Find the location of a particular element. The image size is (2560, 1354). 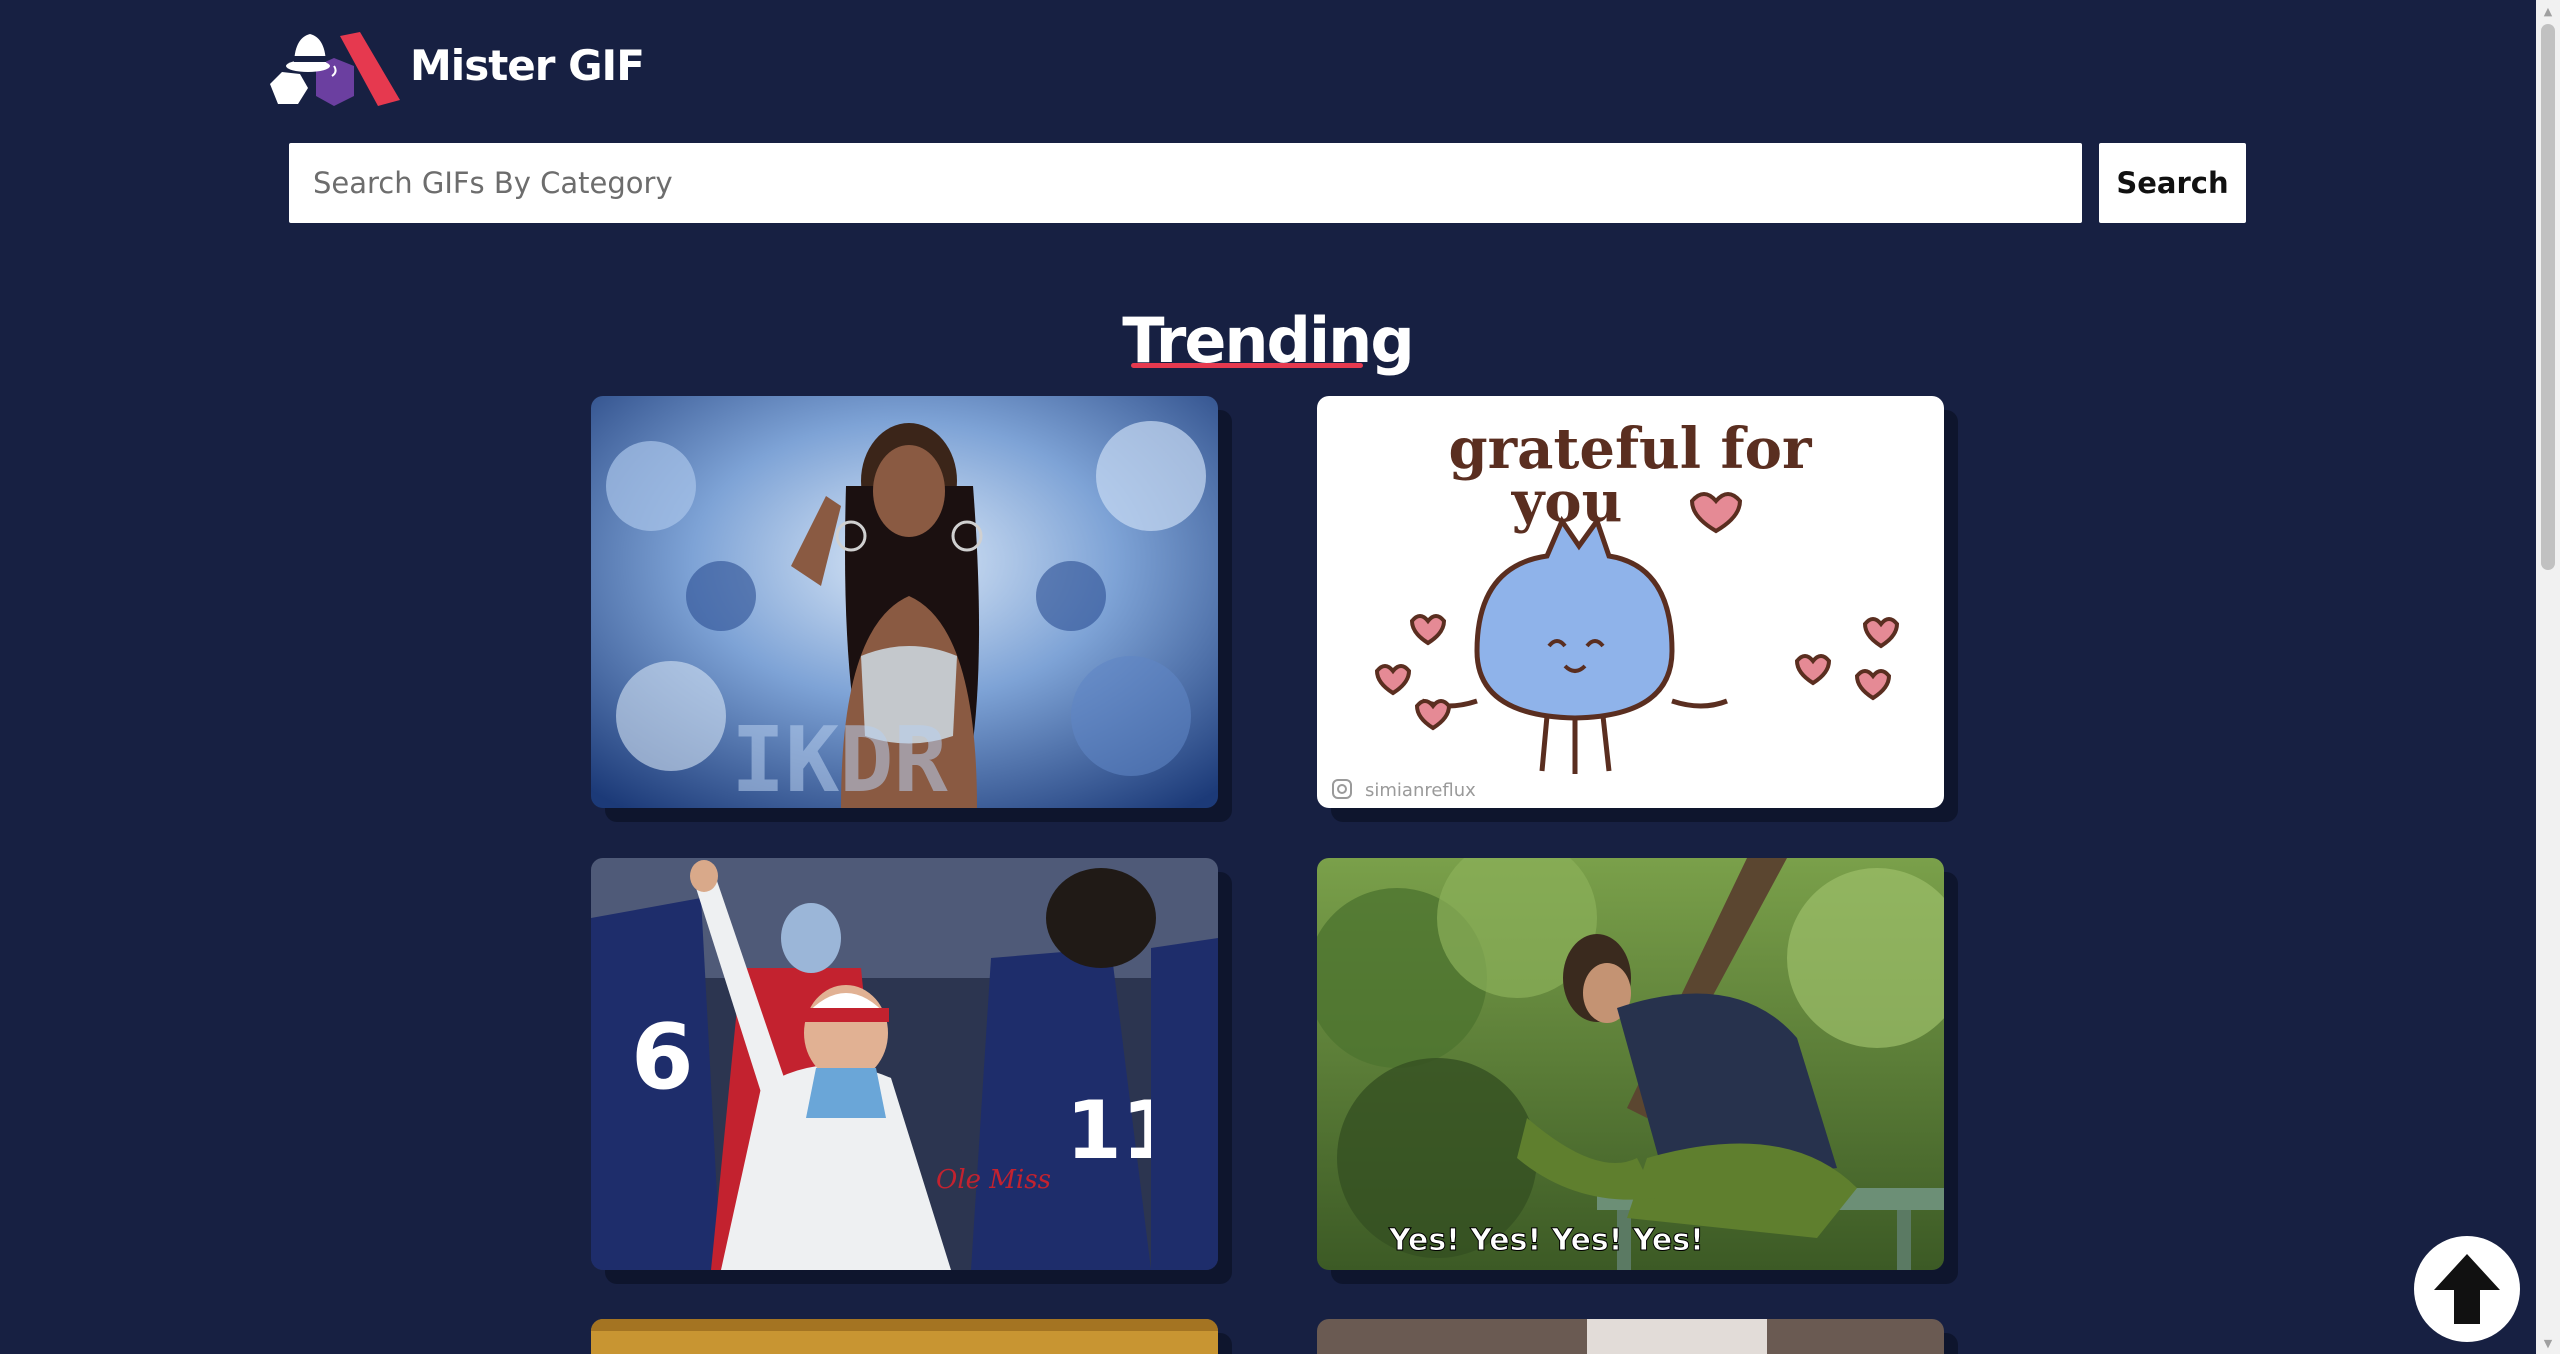

gif-card: Yes! Yes! Yes! Yes! is located at coordinates (1630, 1064).